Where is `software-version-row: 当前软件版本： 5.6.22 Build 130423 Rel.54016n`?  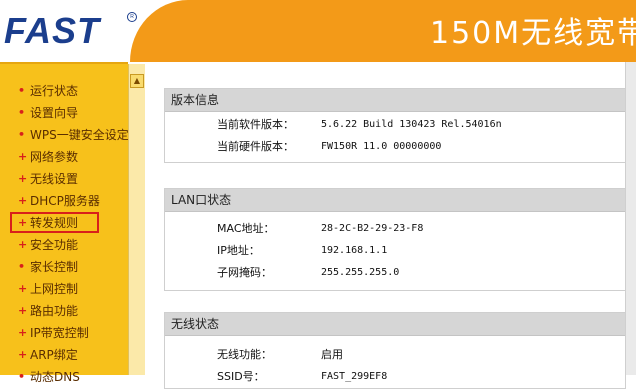
software-version-row: 当前软件版本： 5.6.22 Build 130423 Rel.54016n is located at coordinates (395, 125).